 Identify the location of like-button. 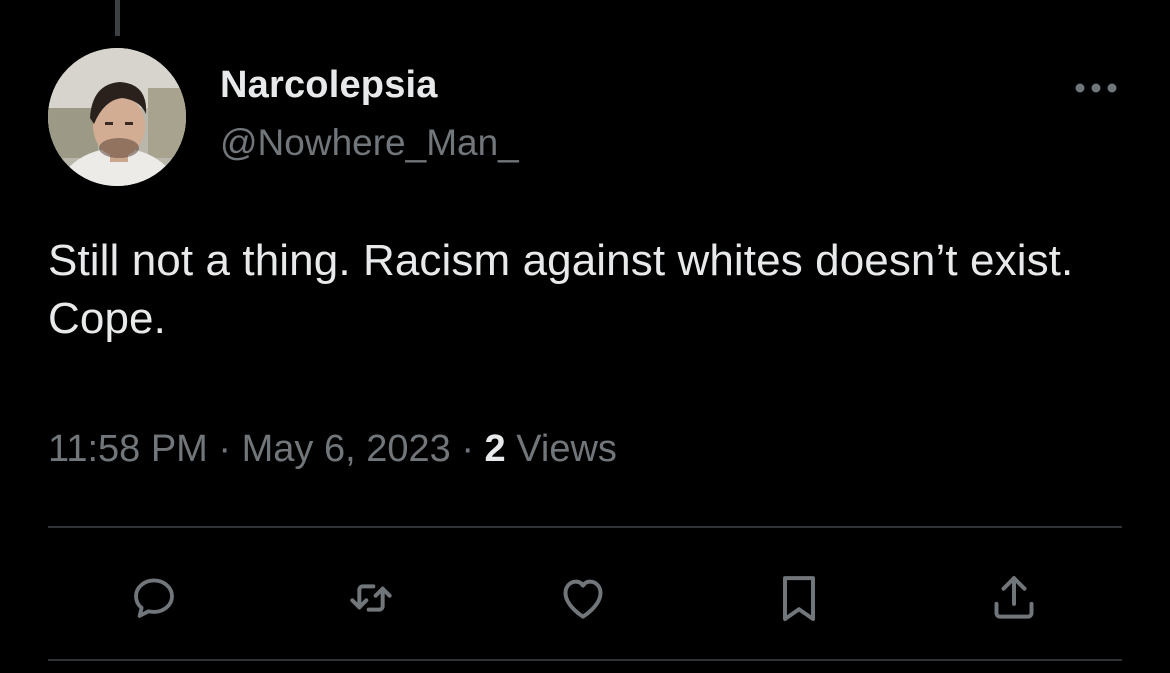
(583, 598).